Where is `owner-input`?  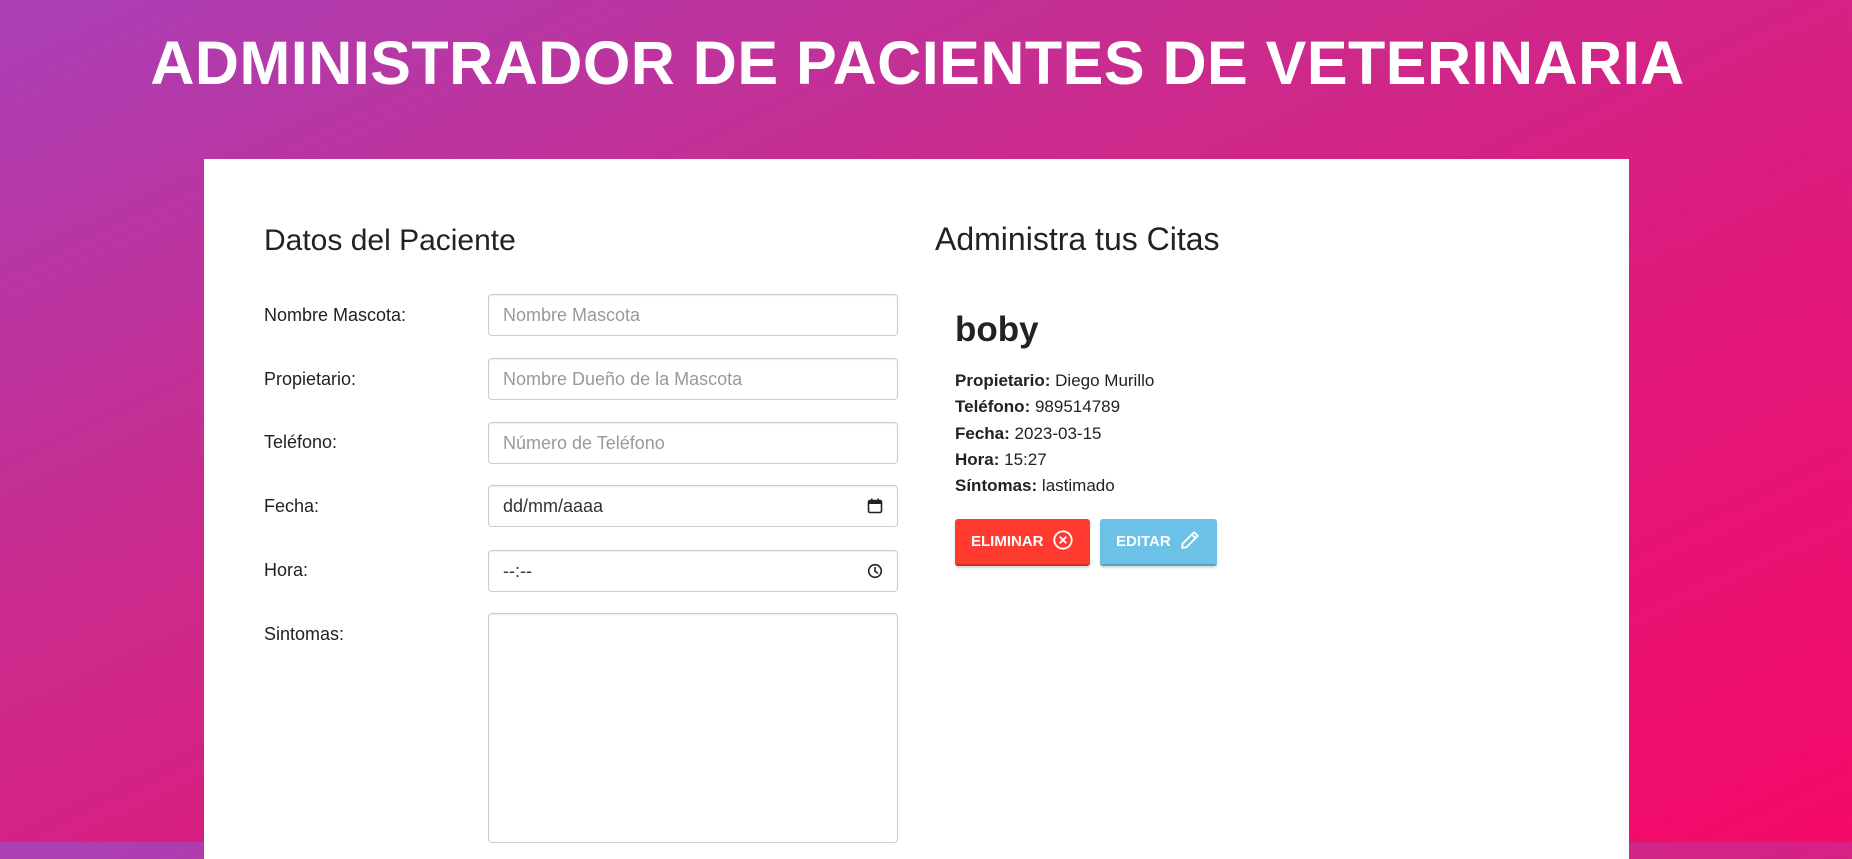
owner-input is located at coordinates (693, 379).